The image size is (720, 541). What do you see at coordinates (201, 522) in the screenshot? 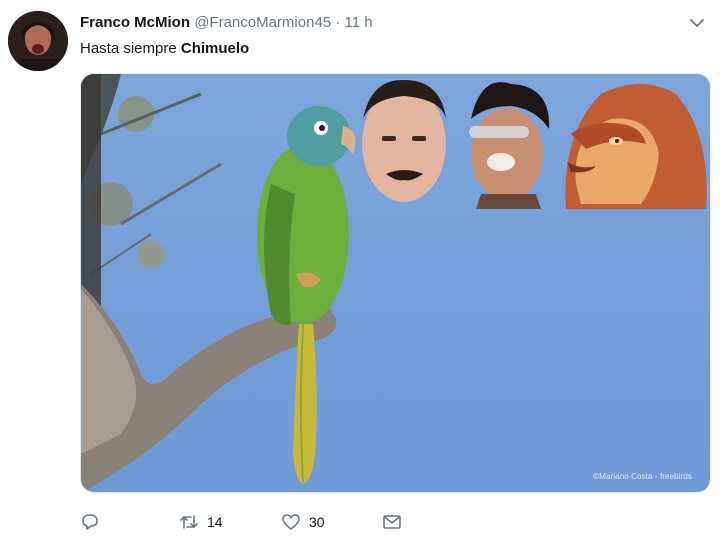
I see `retweet-button: 14` at bounding box center [201, 522].